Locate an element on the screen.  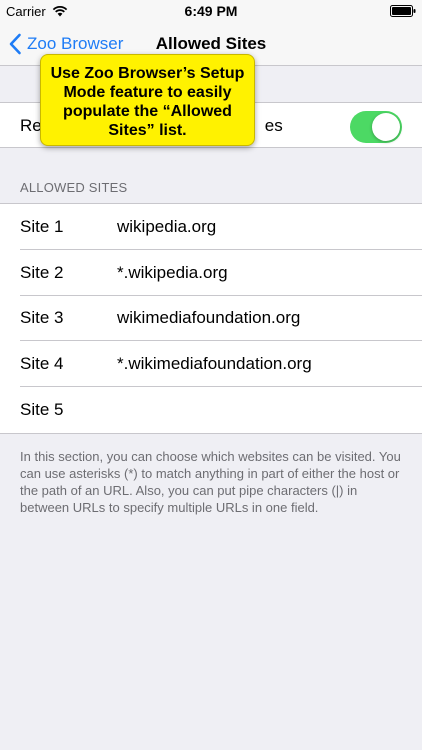
site-label: Site 1 is located at coordinates (42, 226).